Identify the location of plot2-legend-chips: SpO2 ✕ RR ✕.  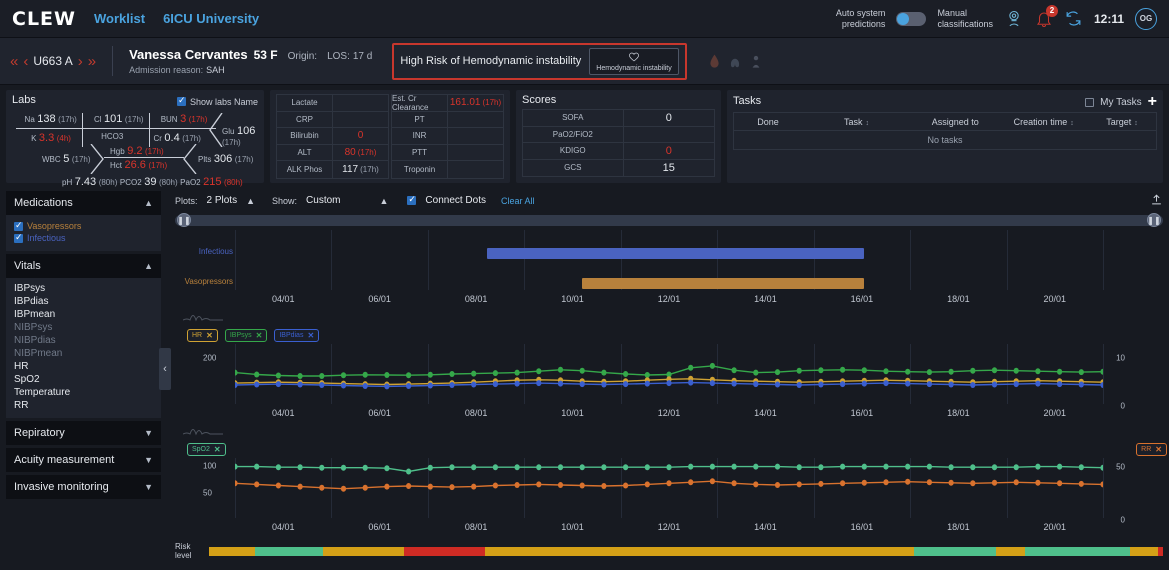
(678, 449).